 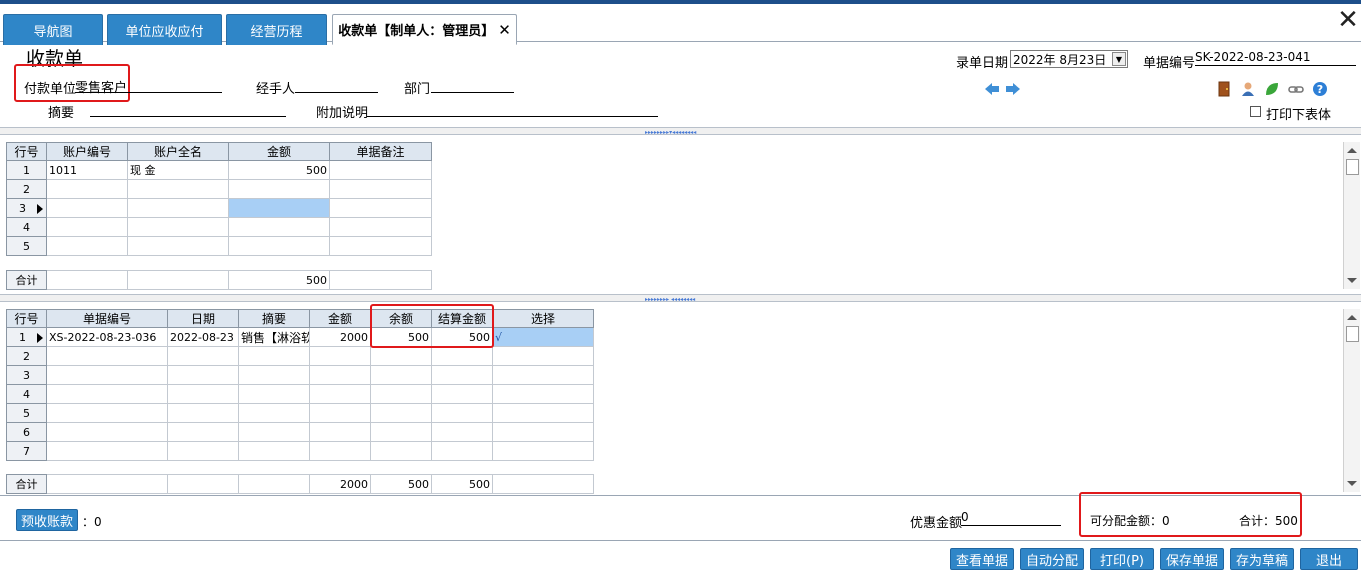 What do you see at coordinates (164, 29) in the screenshot?
I see `tab-receivables-payables: 单位应收应付` at bounding box center [164, 29].